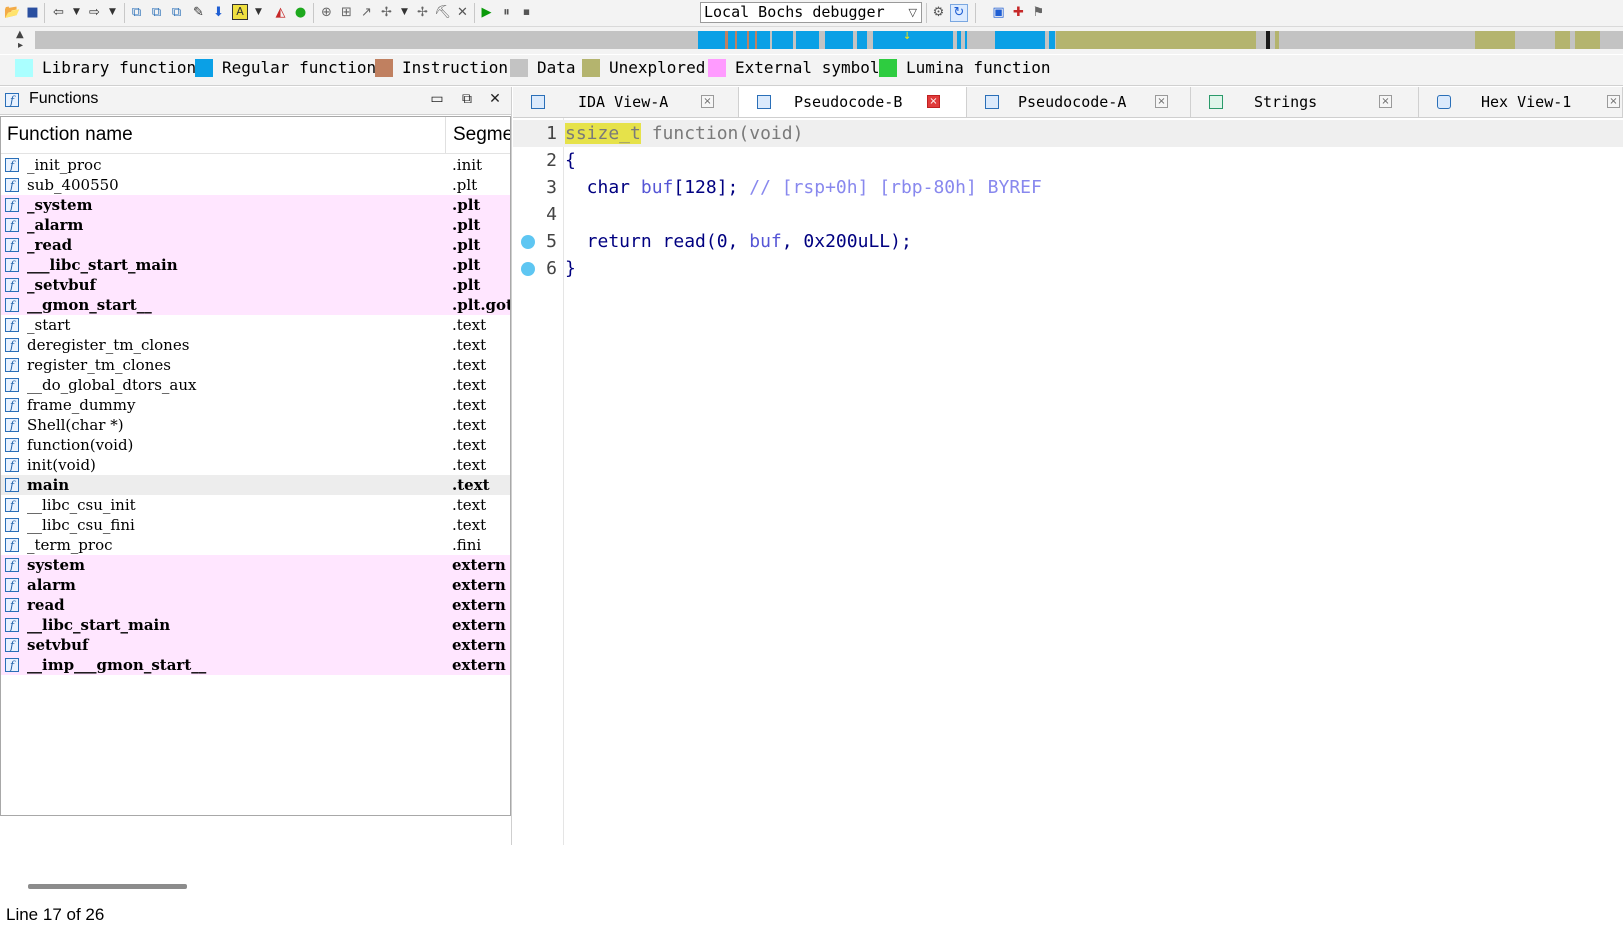 This screenshot has height=925, width=1623. I want to click on breakpoint-icon: ⊕, so click(326, 12).